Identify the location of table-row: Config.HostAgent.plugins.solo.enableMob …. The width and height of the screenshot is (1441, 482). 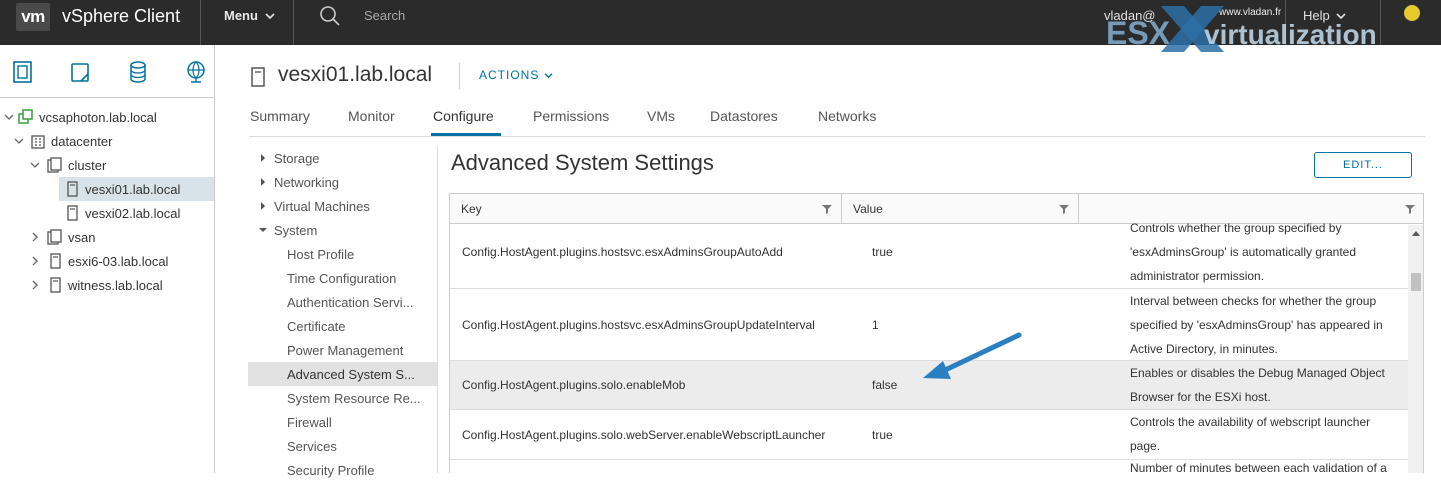
(929, 385).